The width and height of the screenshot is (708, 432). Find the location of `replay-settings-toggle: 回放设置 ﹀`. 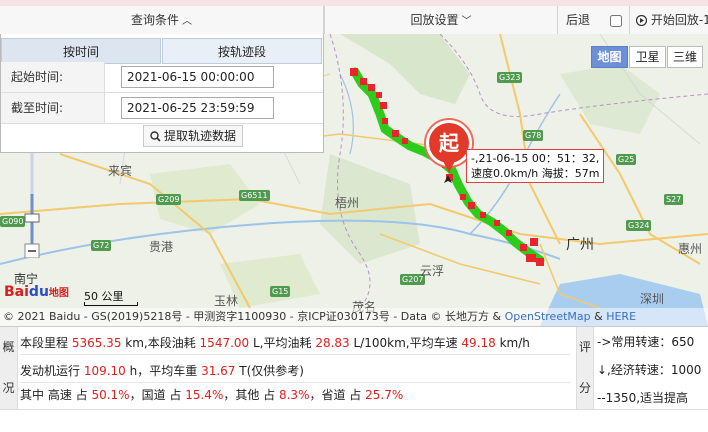

replay-settings-toggle: 回放设置 ﹀ is located at coordinates (441, 20).